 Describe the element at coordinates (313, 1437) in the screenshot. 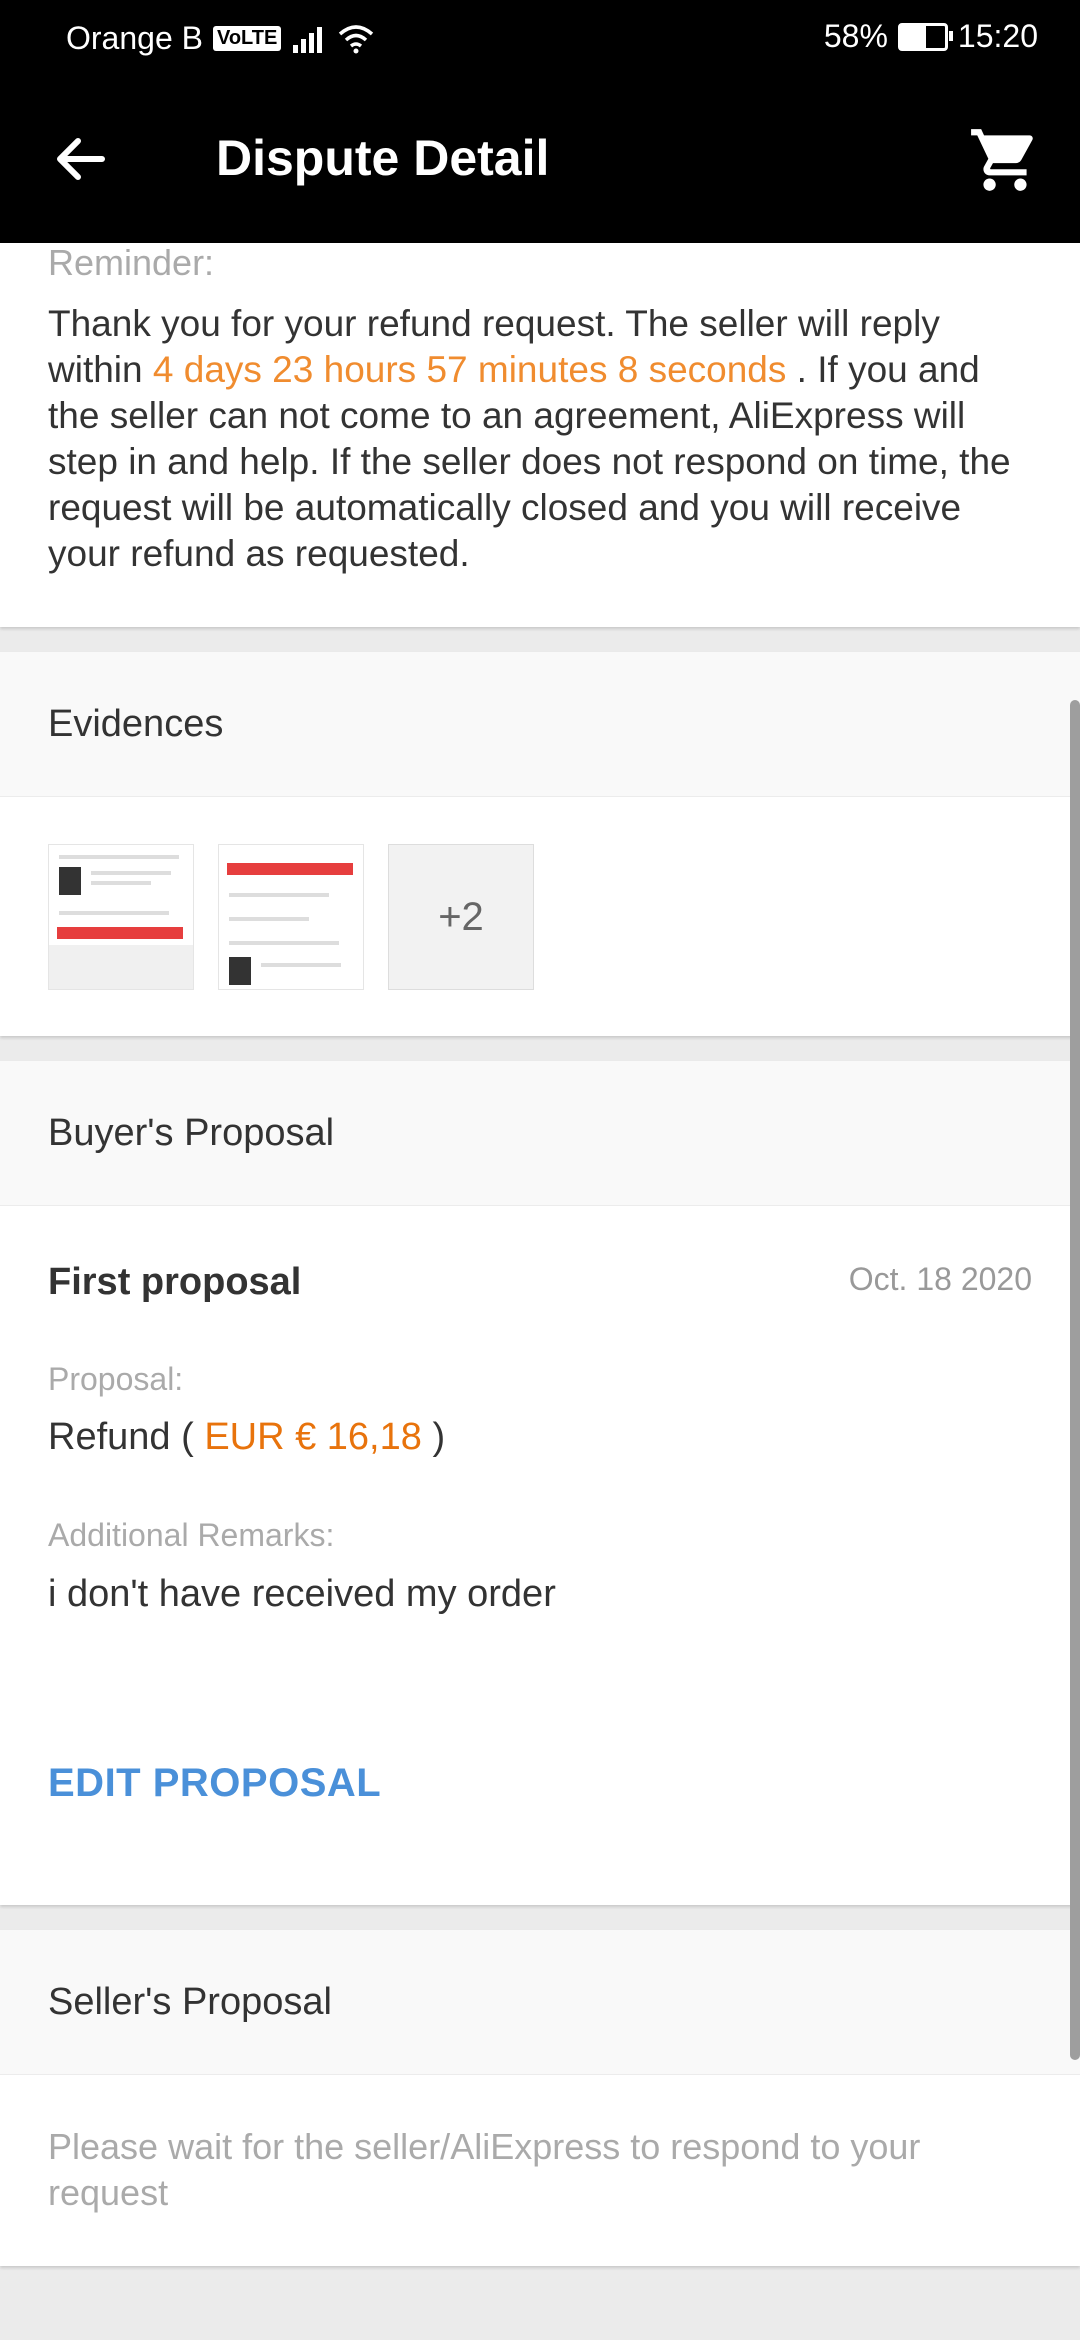

I see `refund-amount: EUR € 16,18` at that location.